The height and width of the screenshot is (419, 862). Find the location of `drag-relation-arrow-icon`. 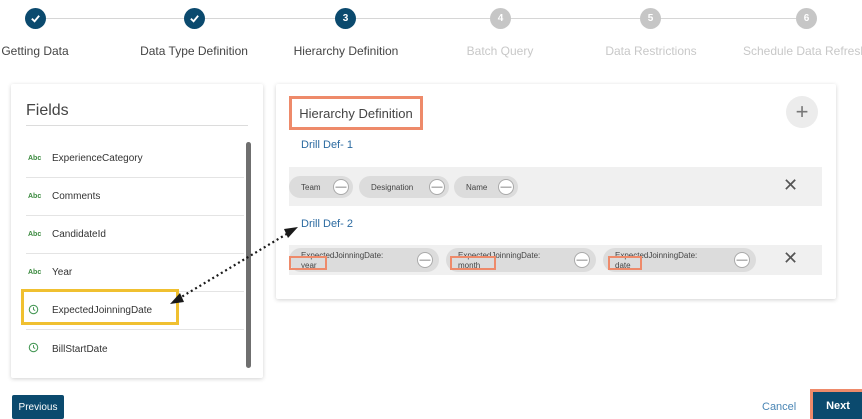

drag-relation-arrow-icon is located at coordinates (234, 265).